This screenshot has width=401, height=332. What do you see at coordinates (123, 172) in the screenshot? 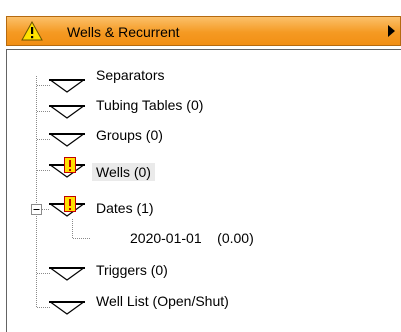
I see `tree-item-wells: Wells (0)` at bounding box center [123, 172].